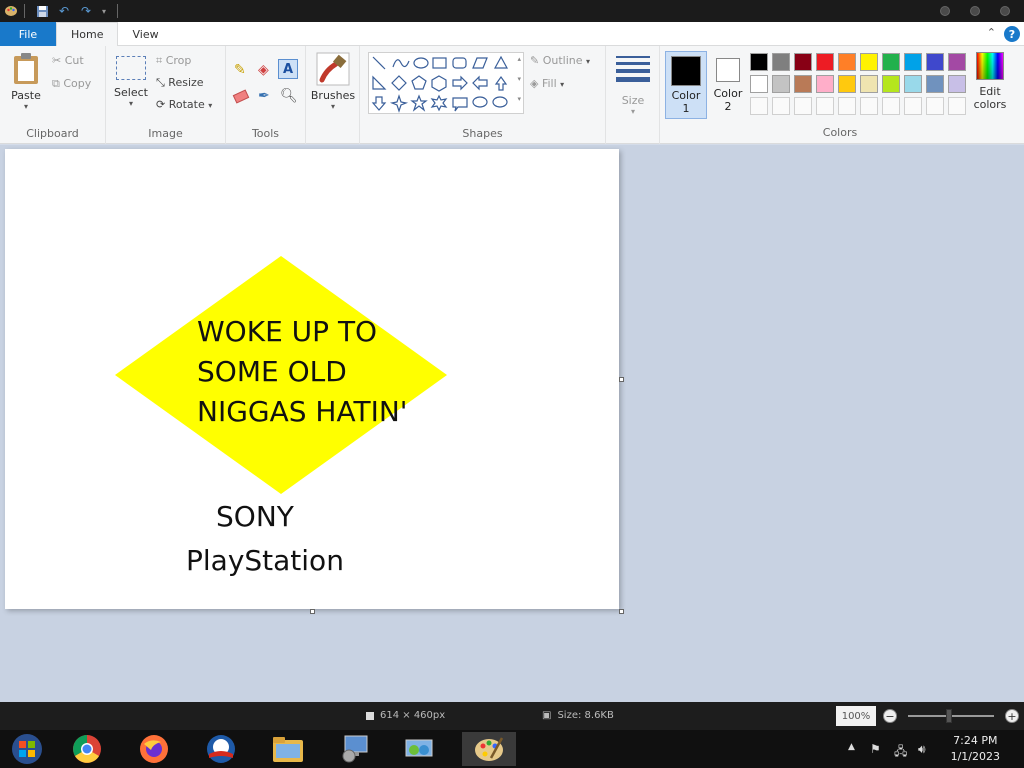 This screenshot has height=768, width=1024. What do you see at coordinates (221, 749) in the screenshot?
I see `taskbar-obama-app` at bounding box center [221, 749].